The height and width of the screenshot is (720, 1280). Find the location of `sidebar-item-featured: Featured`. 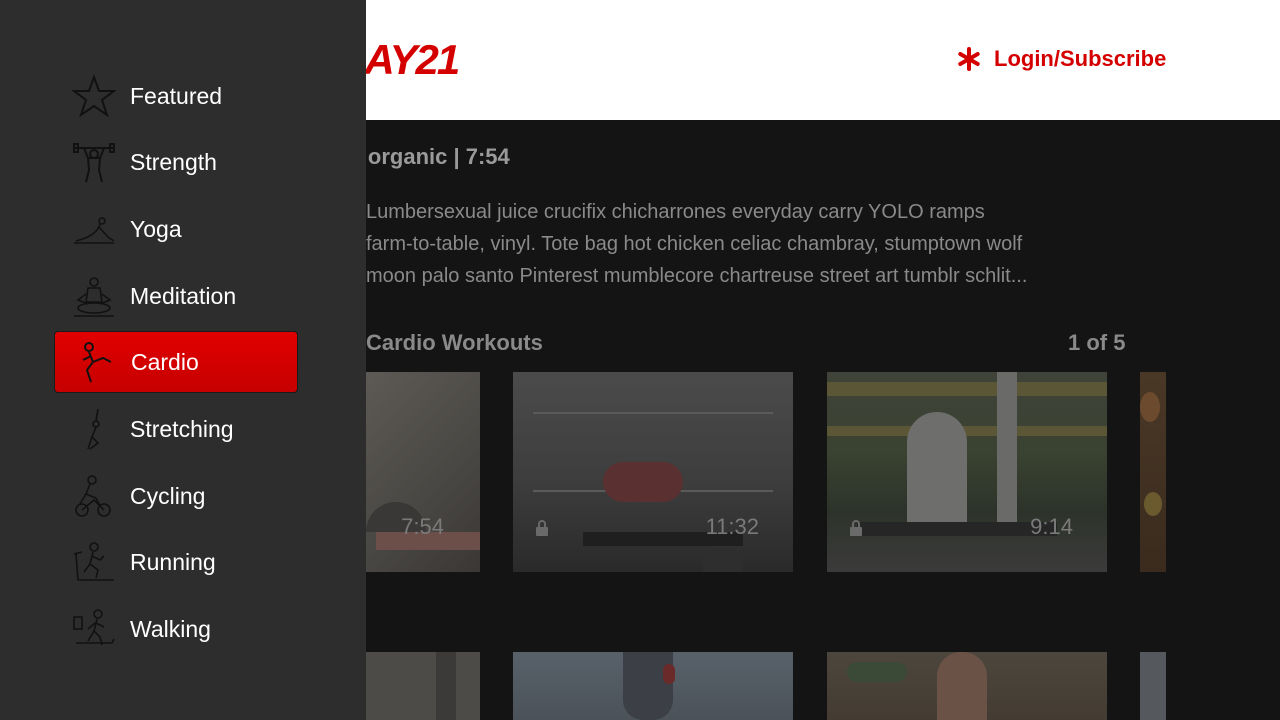

sidebar-item-featured: Featured is located at coordinates (176, 96).